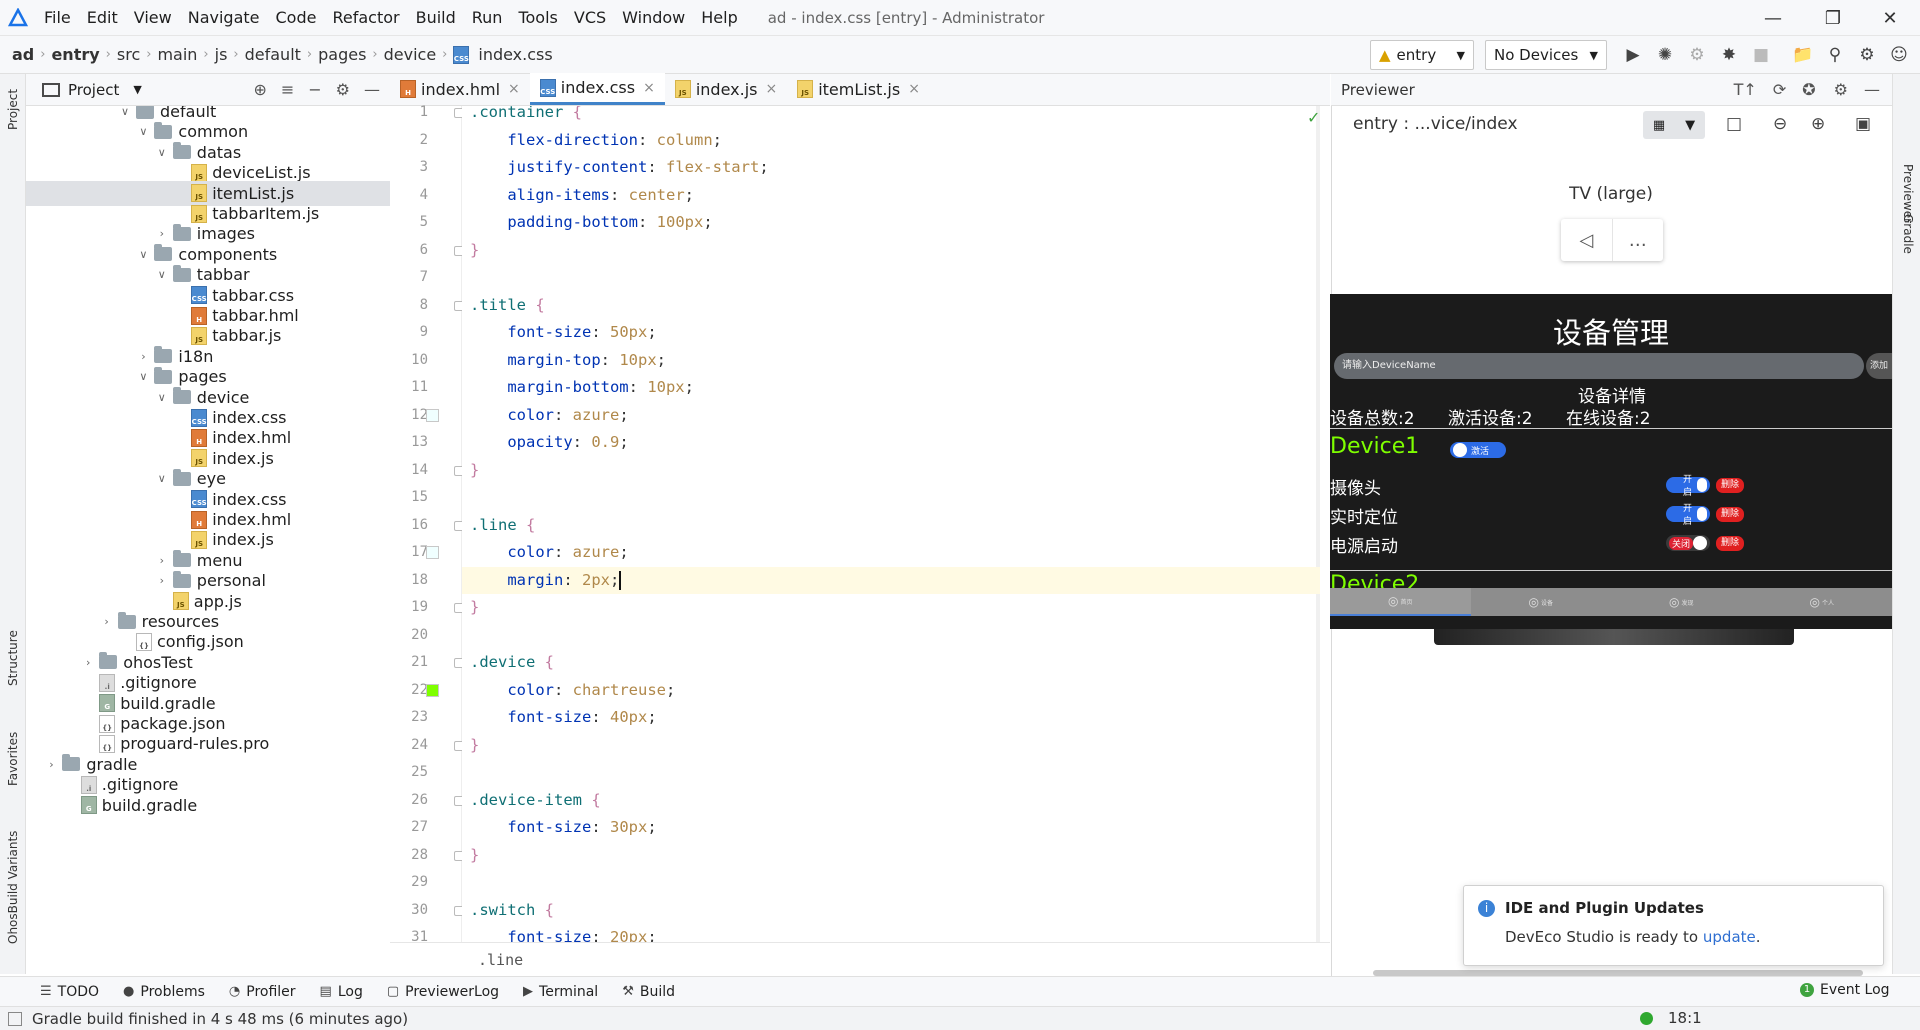  I want to click on tool-profiler: ◔ Profiler, so click(262, 992).